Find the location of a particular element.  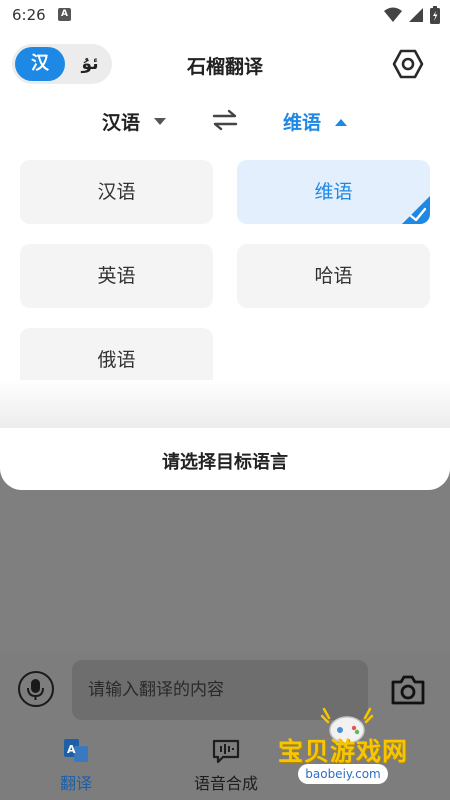

target-language-selector: 维语 is located at coordinates (315, 121).